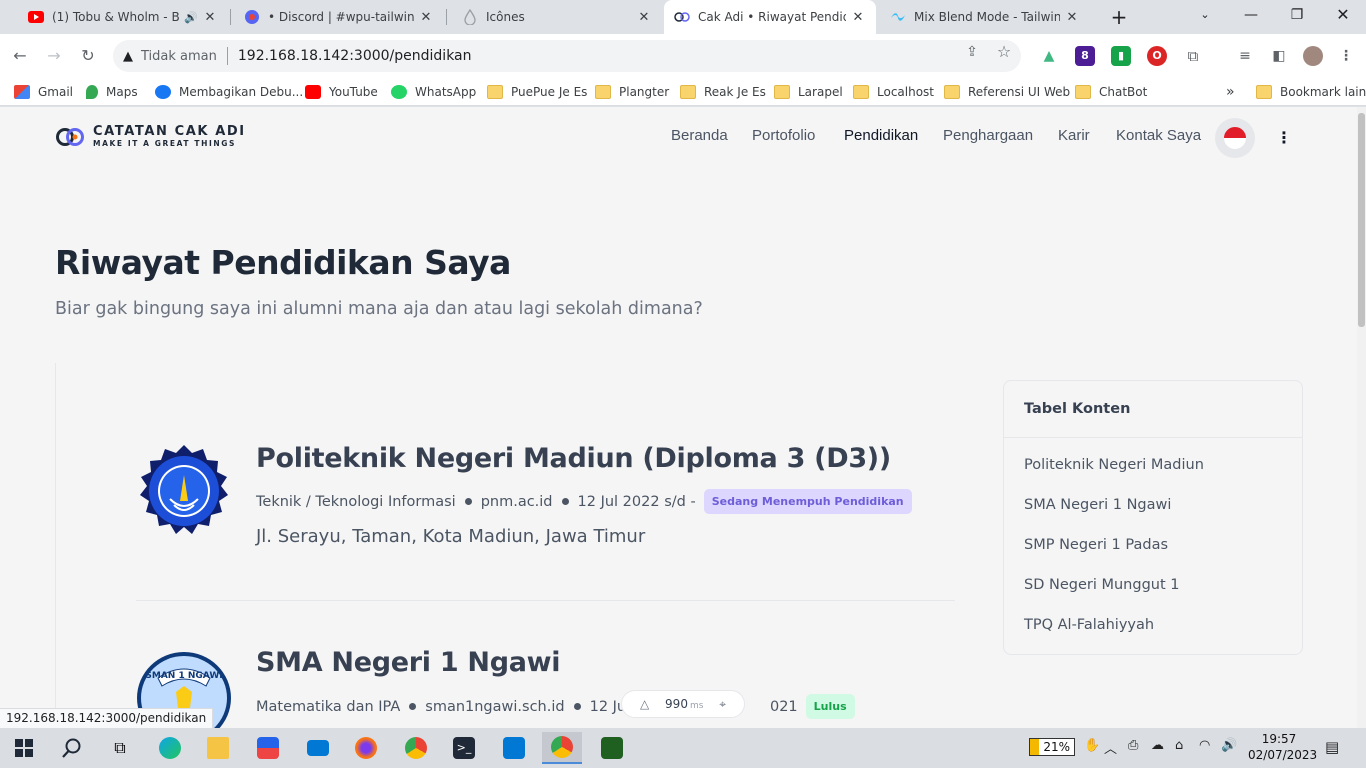  Describe the element at coordinates (1230, 92) in the screenshot. I see `more-bookmarks-button: »` at that location.